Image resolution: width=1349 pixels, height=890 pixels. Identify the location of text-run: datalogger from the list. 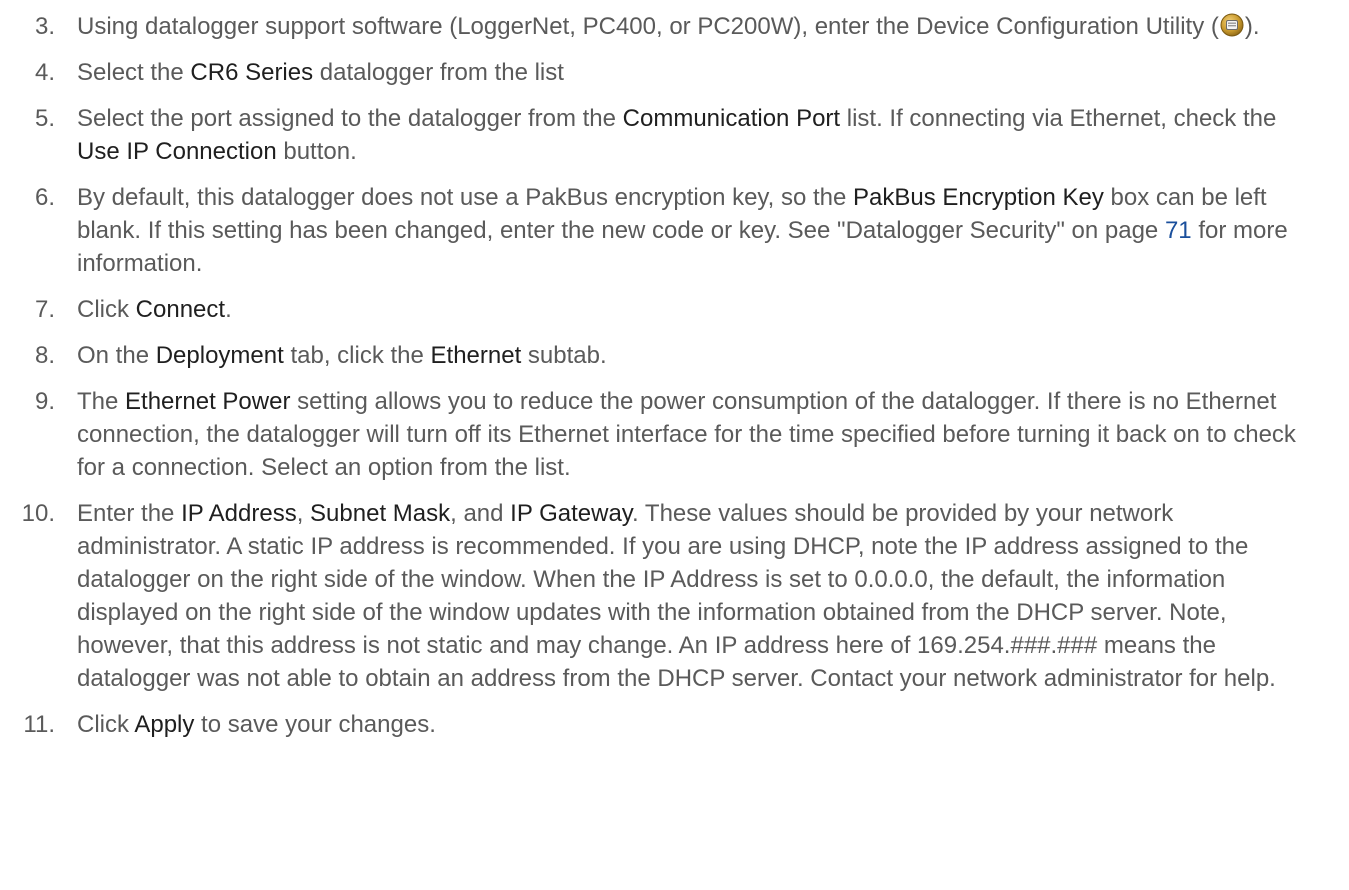
(438, 72).